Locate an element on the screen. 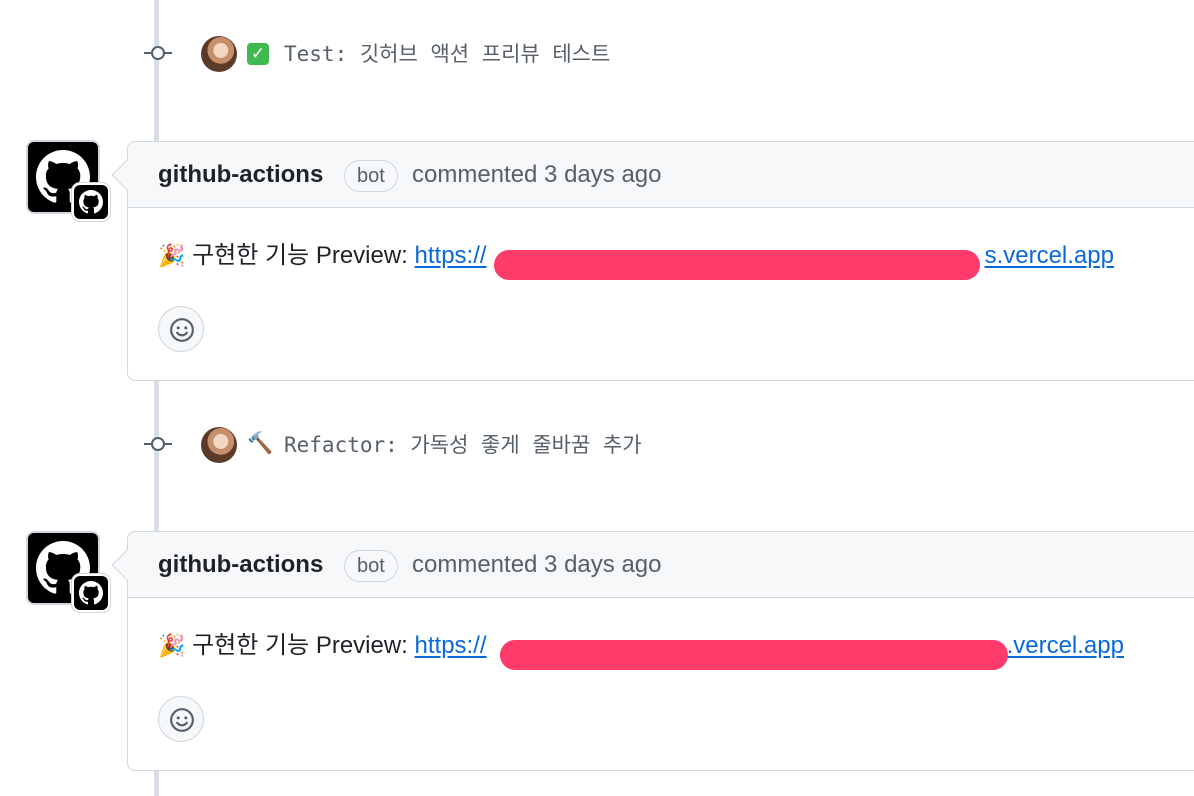 The image size is (1194, 796). check-mark-icon: ✓ is located at coordinates (258, 53).